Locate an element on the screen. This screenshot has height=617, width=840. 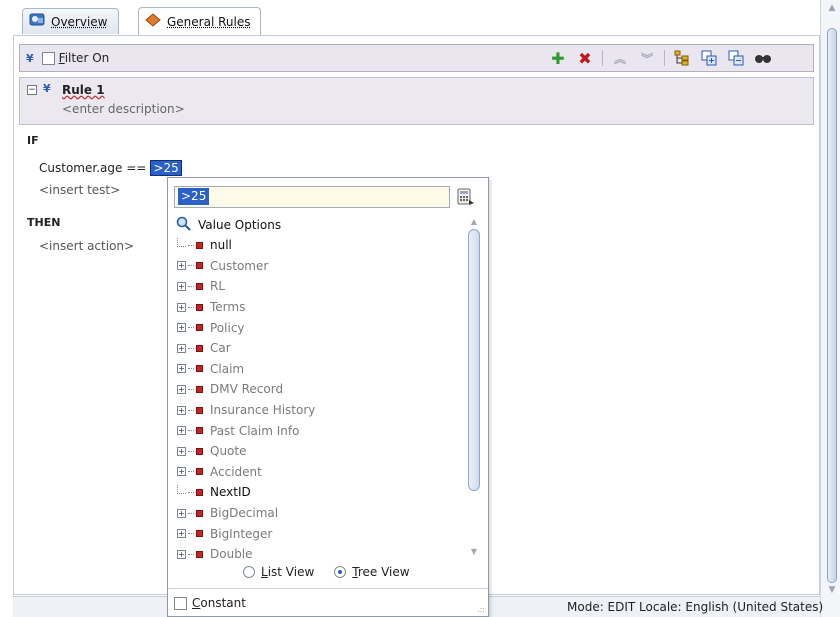
tree-scrollbar: ▲ ▼ is located at coordinates (474, 387).